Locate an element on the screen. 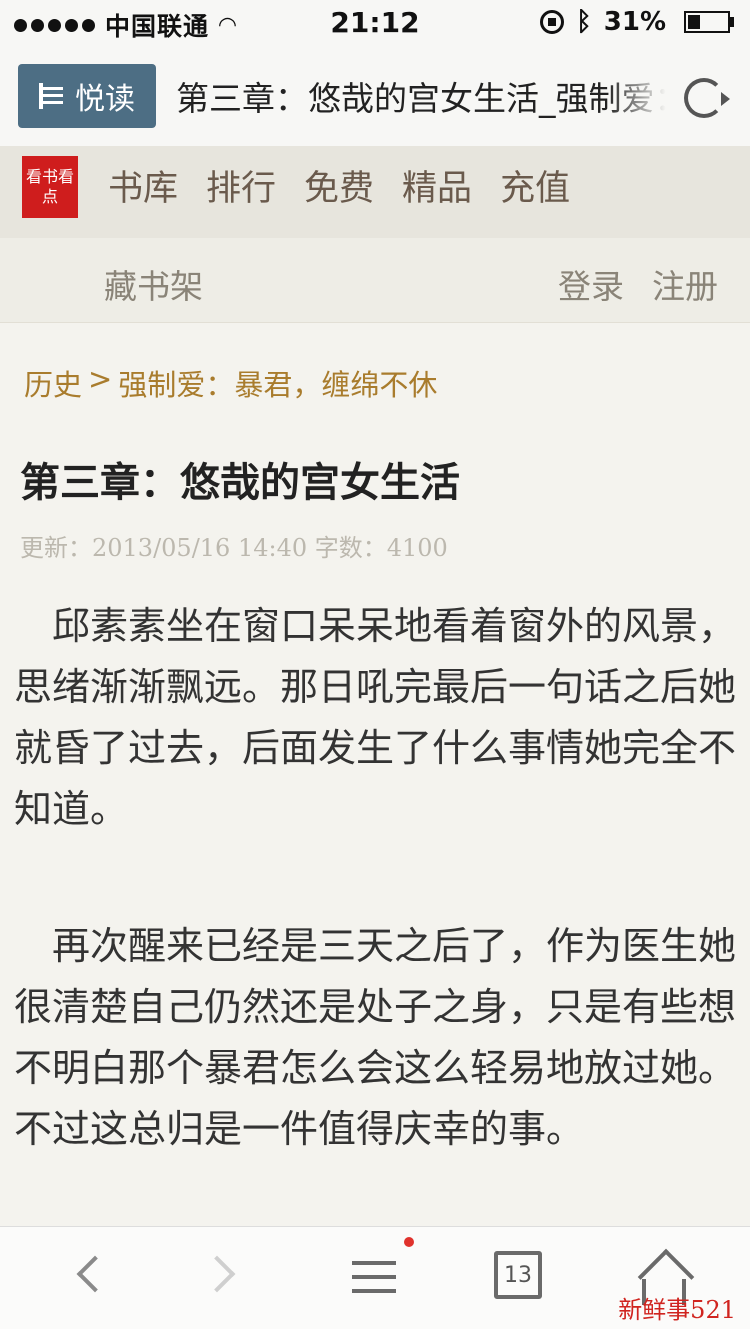  site-nav: 看书看点 书库 排行 免费 精品 充值 is located at coordinates (375, 192).